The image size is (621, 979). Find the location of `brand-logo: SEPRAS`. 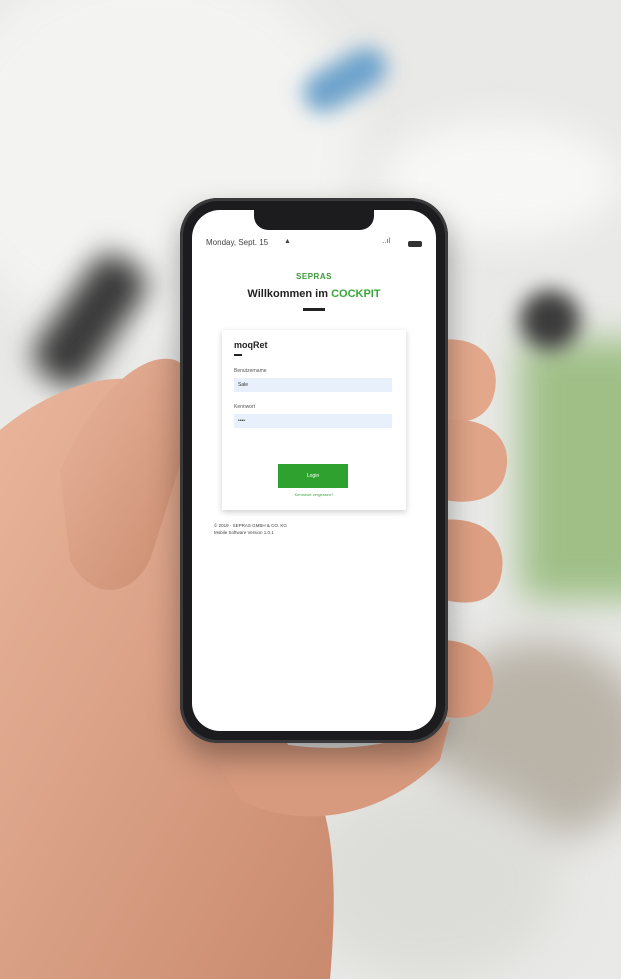

brand-logo: SEPRAS is located at coordinates (314, 276).